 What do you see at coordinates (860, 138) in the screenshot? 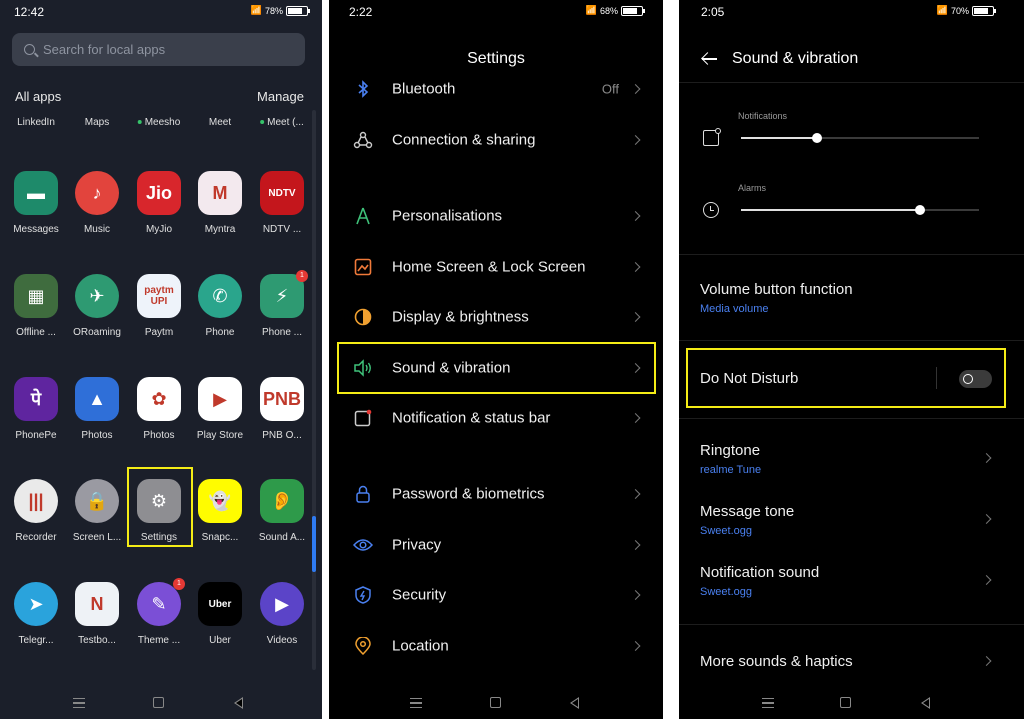
I see `notifications-volume-slider` at bounding box center [860, 138].